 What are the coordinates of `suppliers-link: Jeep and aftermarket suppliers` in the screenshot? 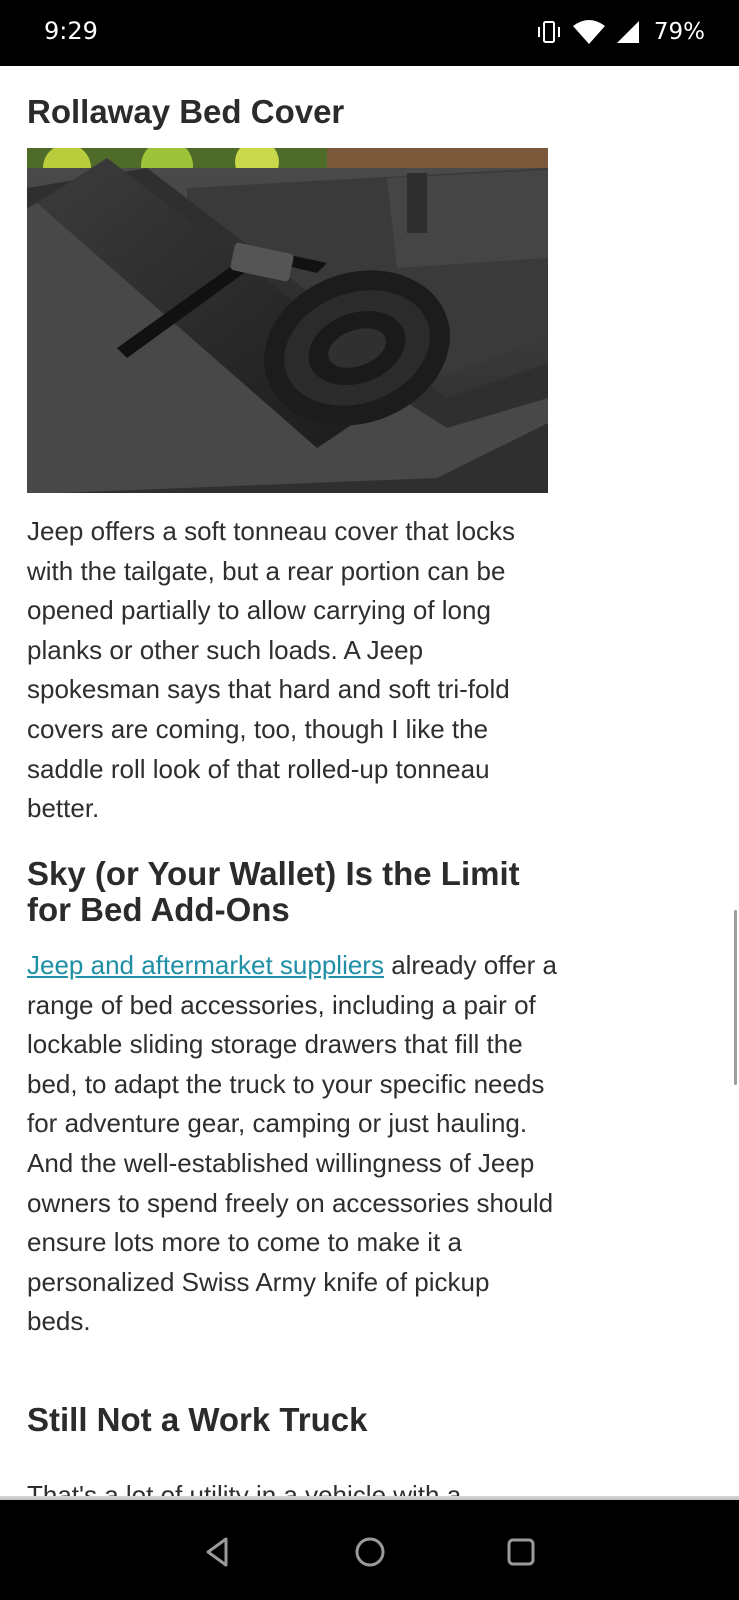 It's located at (205, 965).